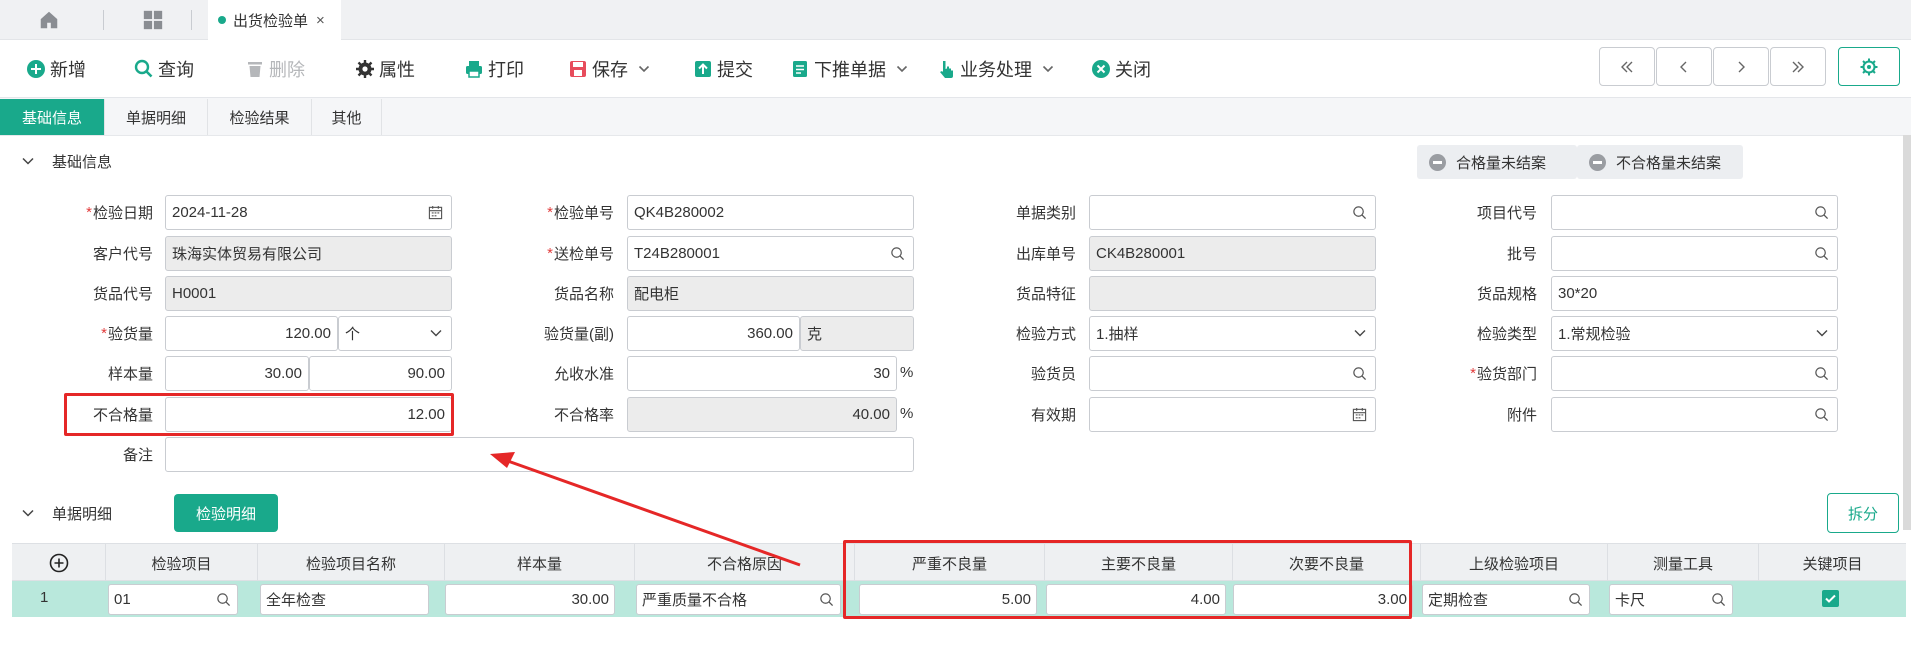 The height and width of the screenshot is (654, 1911). Describe the element at coordinates (1232, 414) in the screenshot. I see `validity-field` at that location.